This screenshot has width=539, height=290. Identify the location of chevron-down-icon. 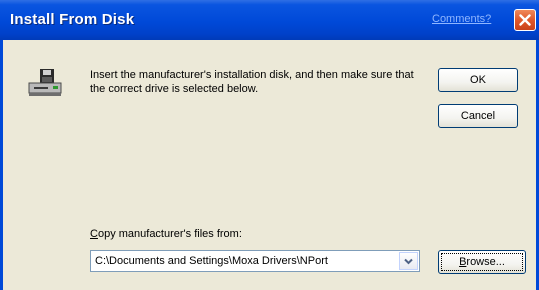
(408, 261).